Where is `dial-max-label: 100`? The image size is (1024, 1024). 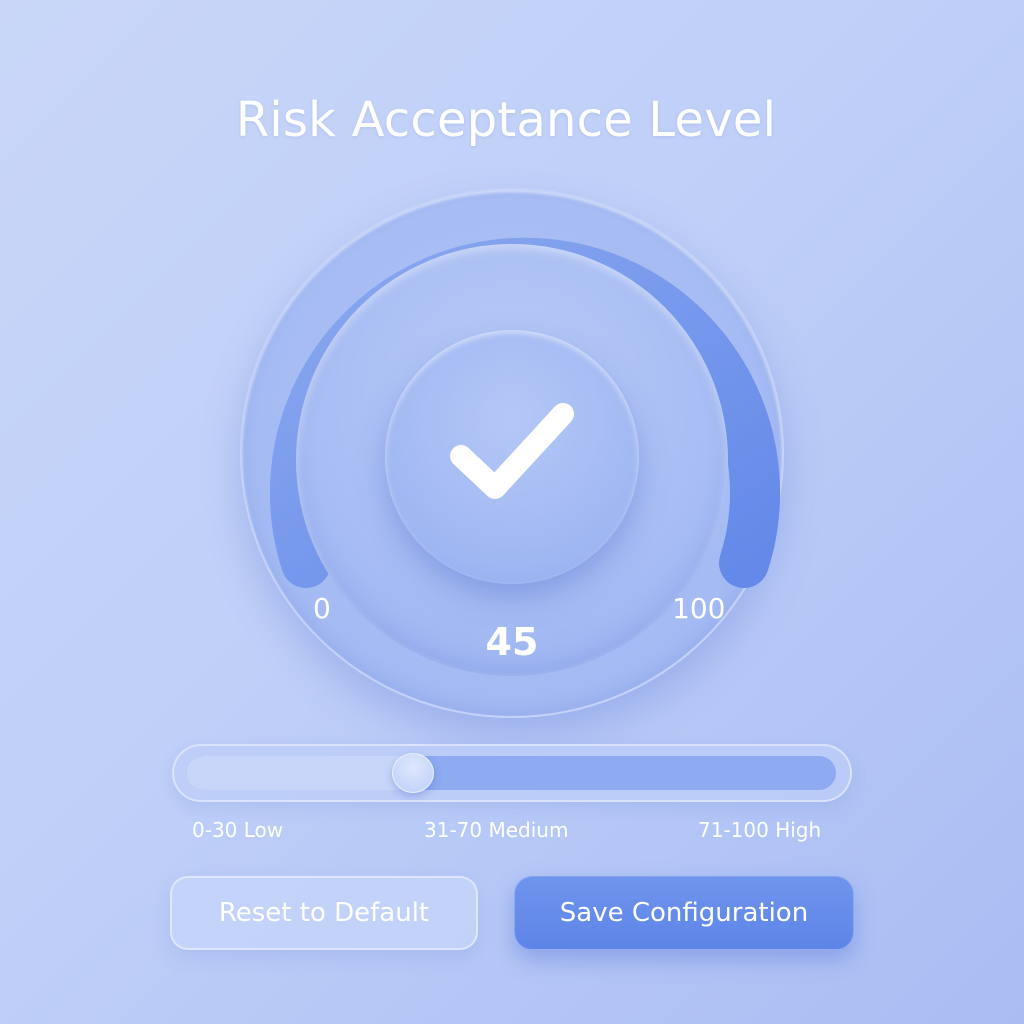 dial-max-label: 100 is located at coordinates (699, 608).